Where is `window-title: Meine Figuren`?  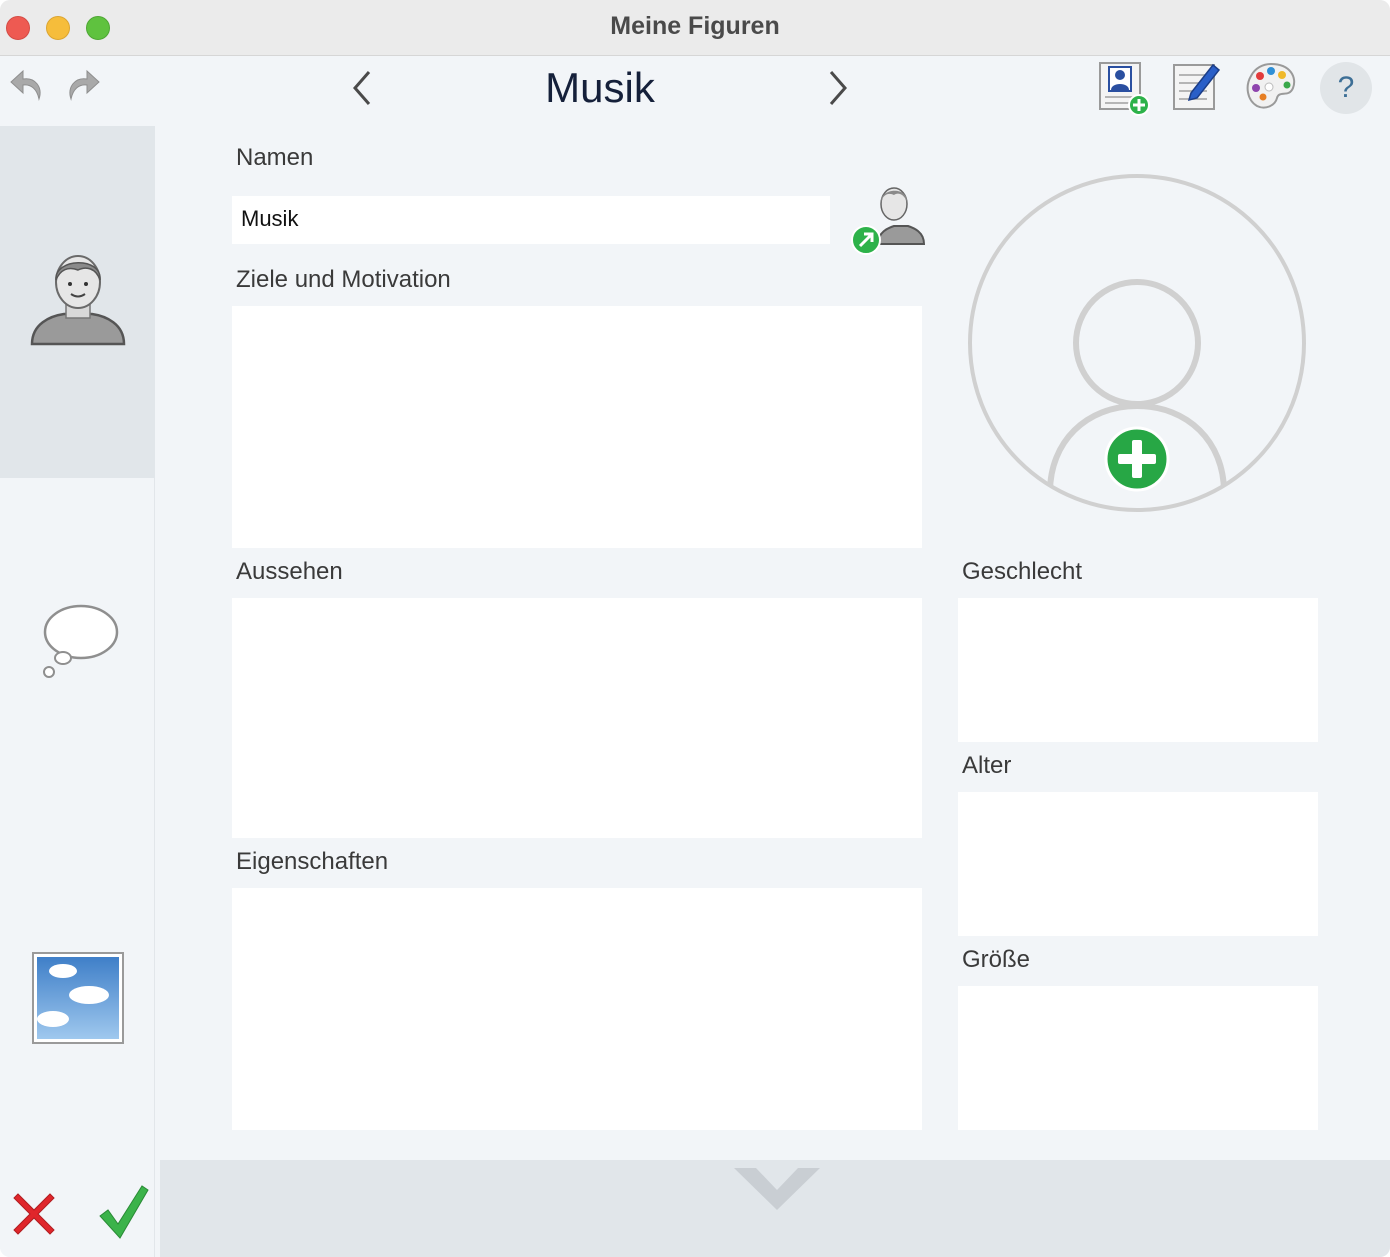
window-title: Meine Figuren is located at coordinates (695, 26).